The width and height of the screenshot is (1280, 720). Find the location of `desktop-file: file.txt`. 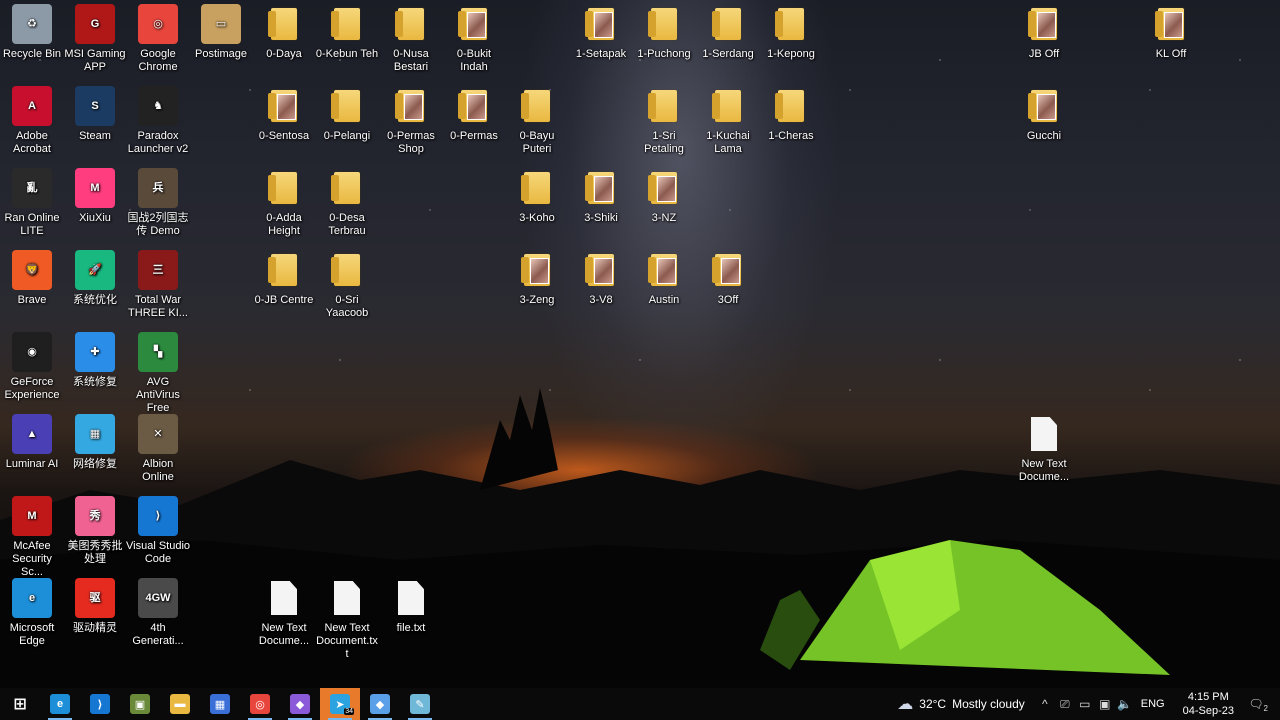

desktop-file: file.txt is located at coordinates (411, 606).